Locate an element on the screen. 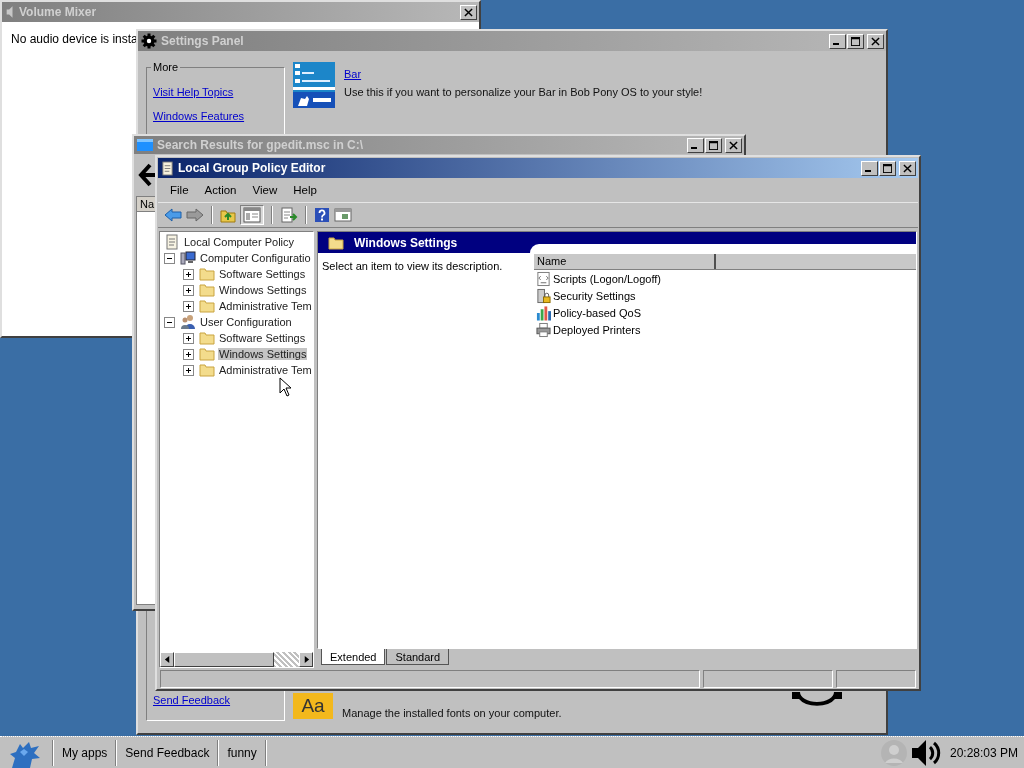 This screenshot has width=1024, height=768. tree-item: Computer Configuratio is located at coordinates (255, 258).